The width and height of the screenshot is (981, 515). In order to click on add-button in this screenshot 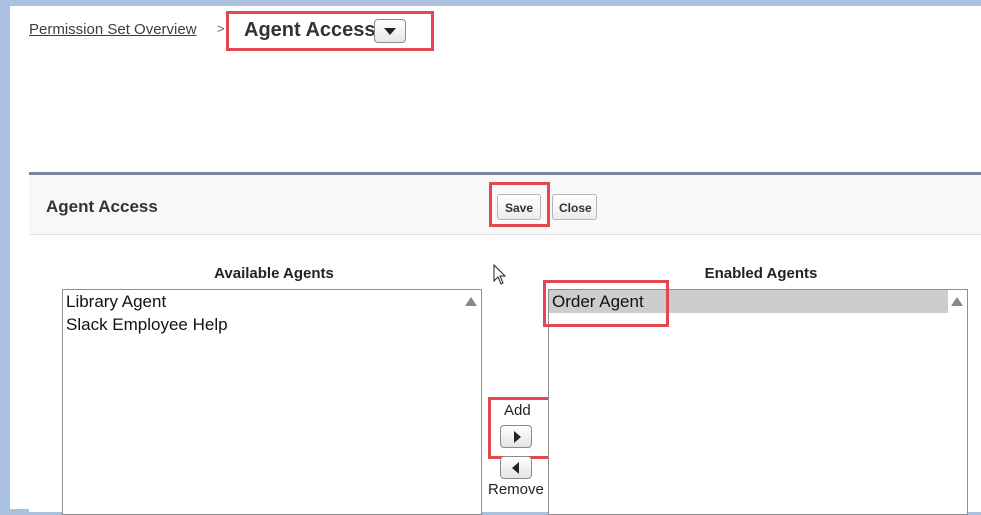, I will do `click(516, 436)`.